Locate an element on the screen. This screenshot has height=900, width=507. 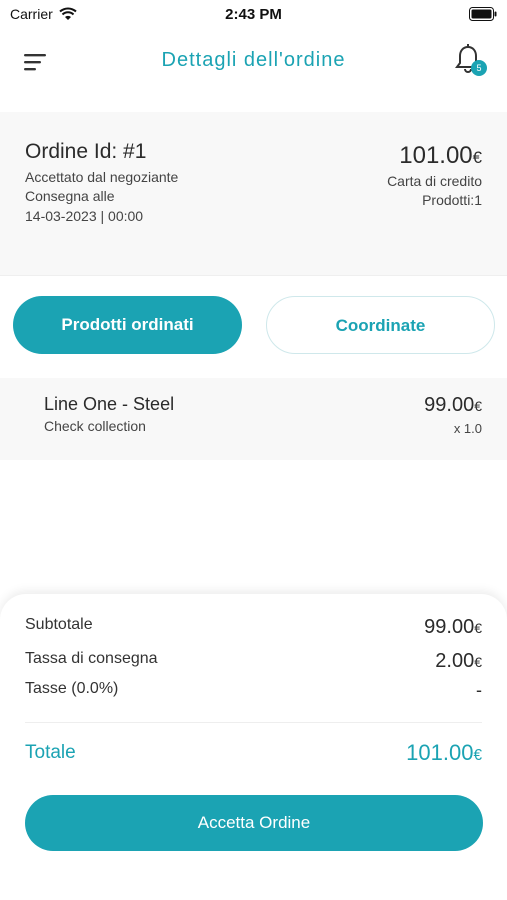
delivery-fee-value: 2.00€ is located at coordinates (458, 661).